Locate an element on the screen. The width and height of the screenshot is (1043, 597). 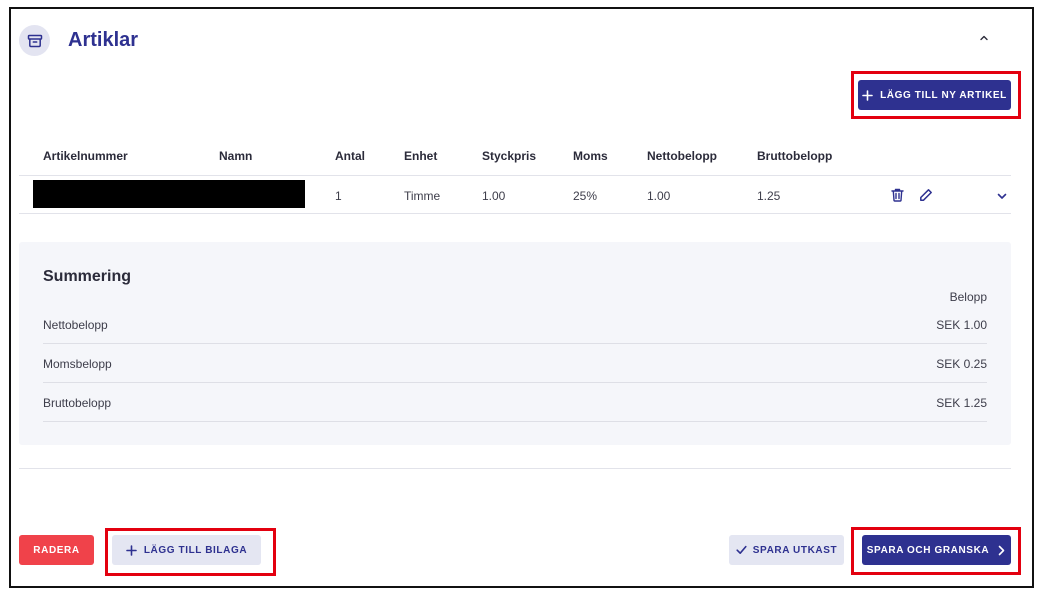
summary-label-netto: Nettobelopp is located at coordinates (75, 325).